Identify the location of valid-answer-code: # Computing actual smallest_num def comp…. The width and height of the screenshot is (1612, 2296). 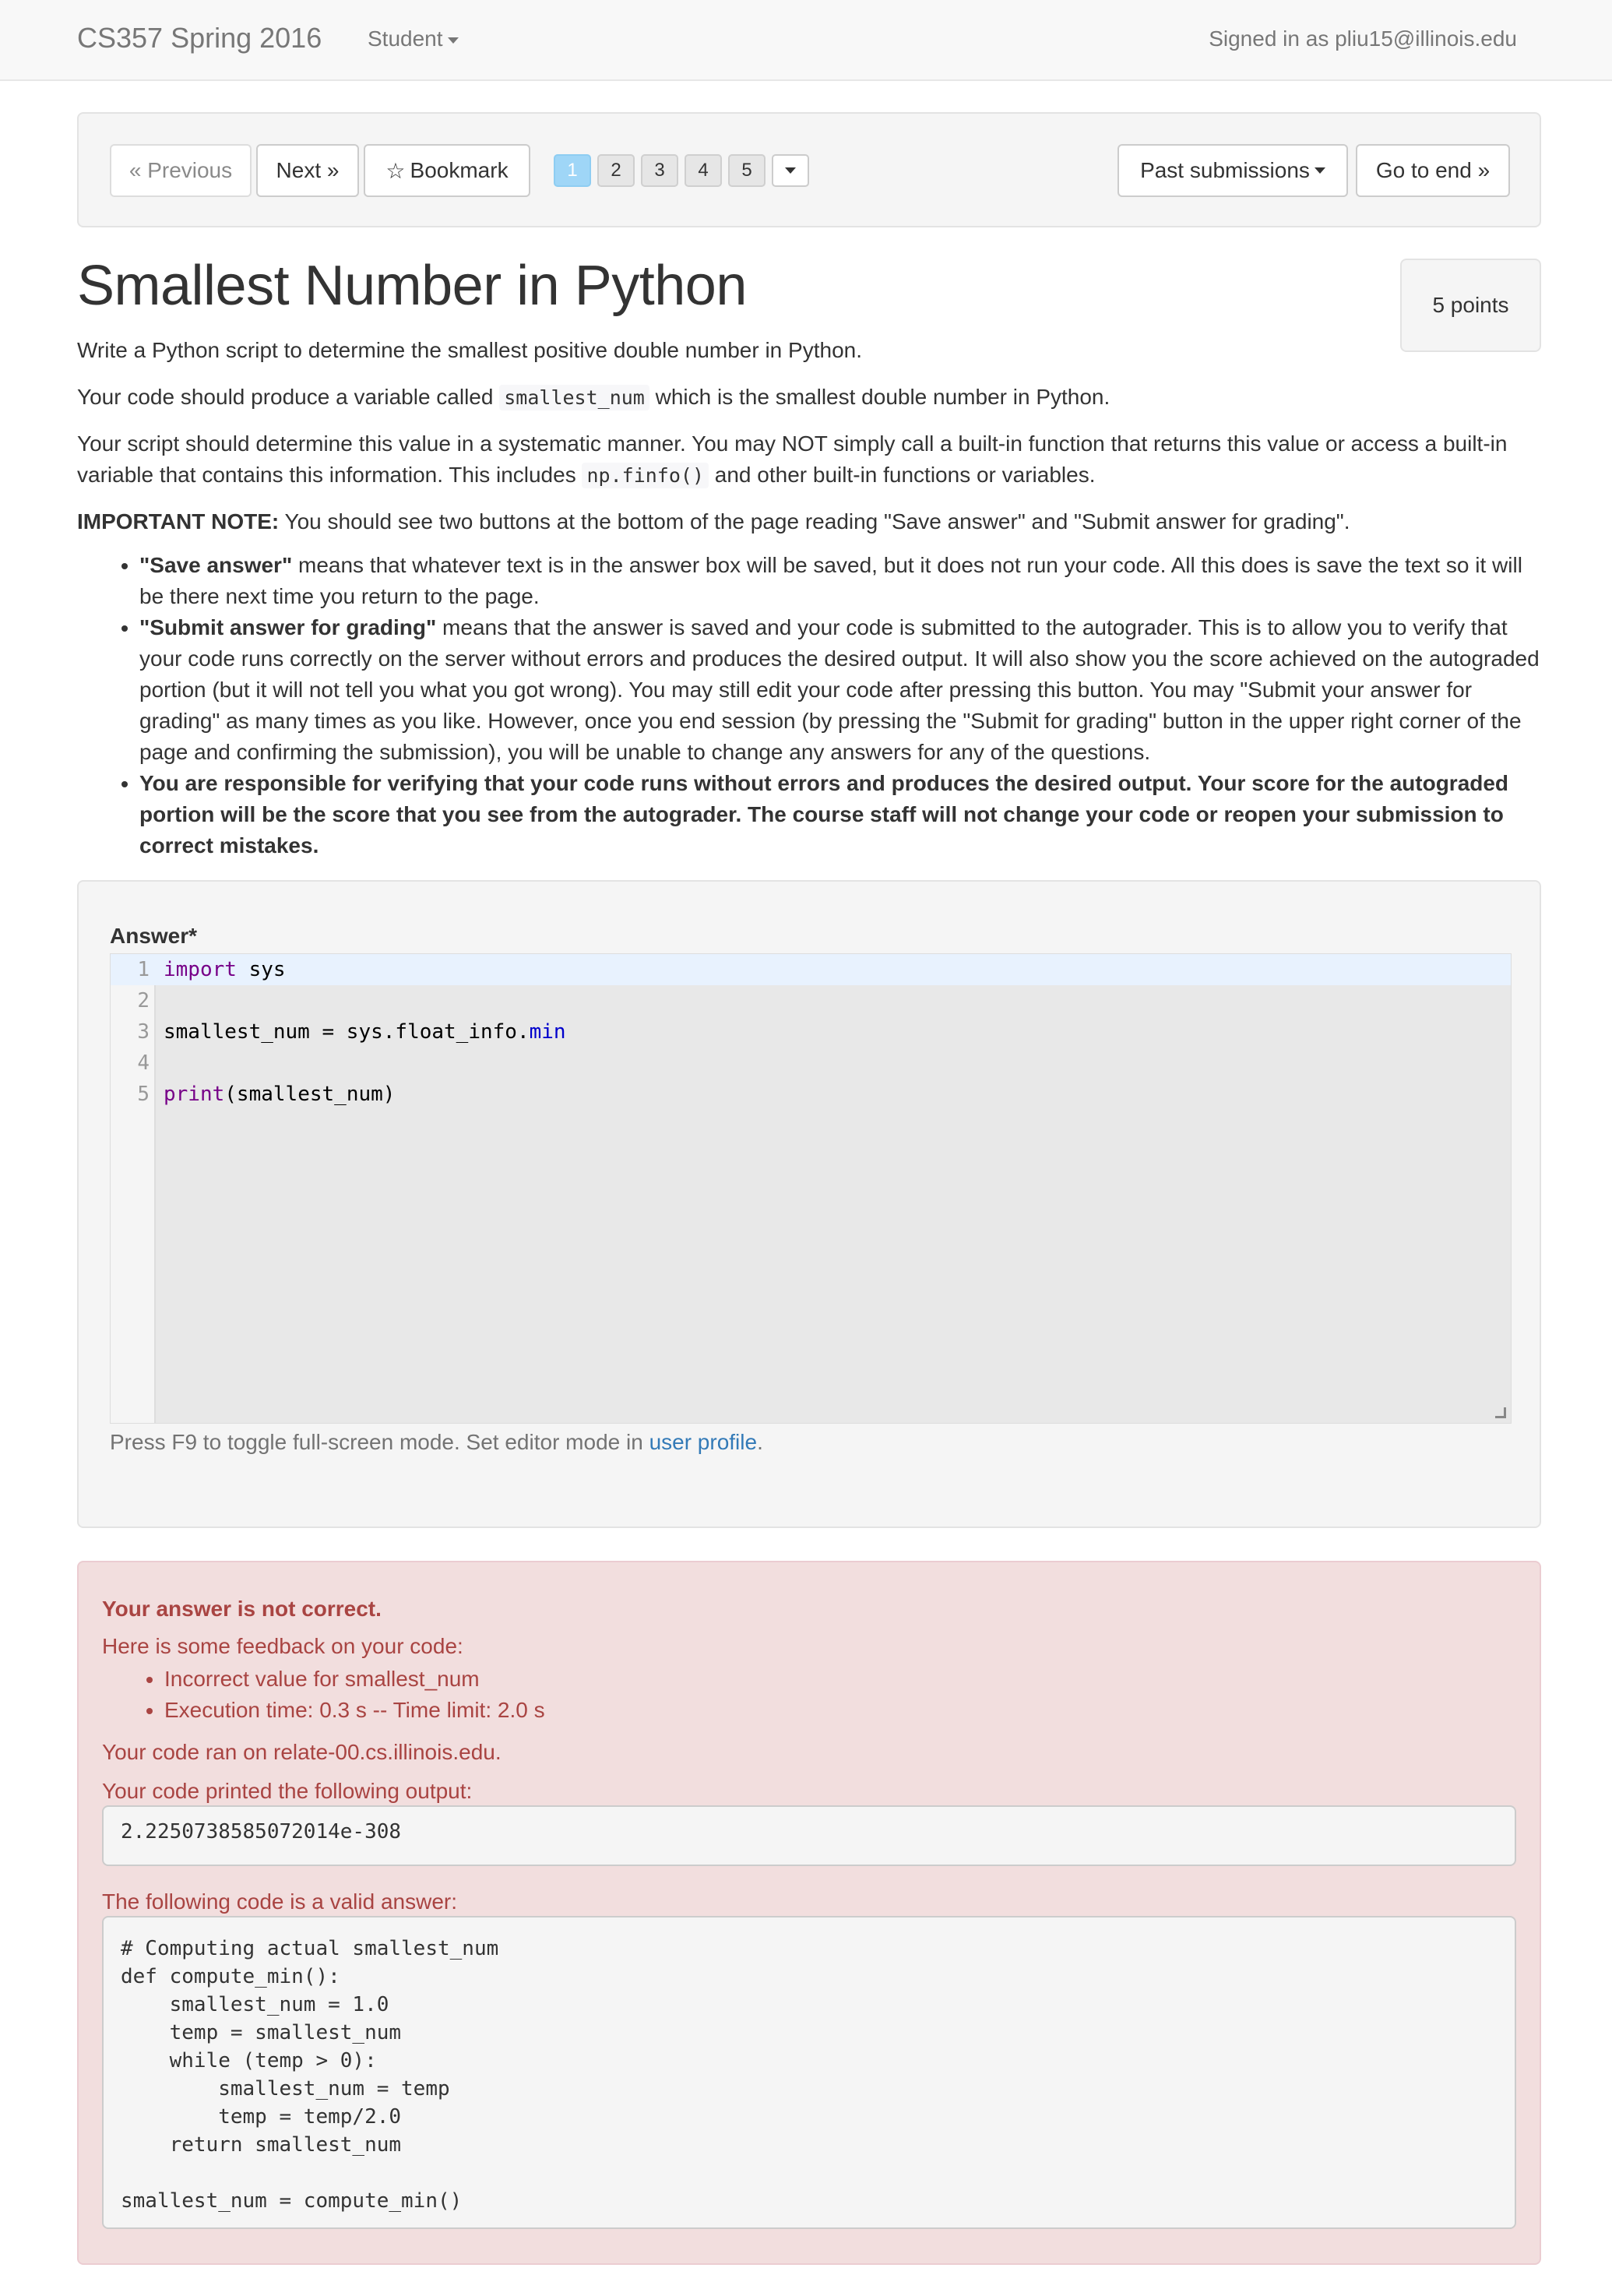
(809, 2072).